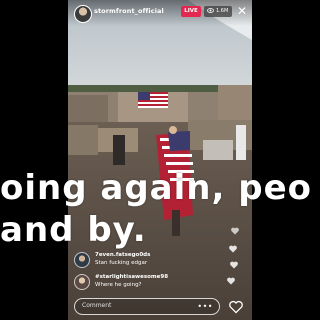 The image size is (320, 320). What do you see at coordinates (210, 10) in the screenshot?
I see `eye-icon` at bounding box center [210, 10].